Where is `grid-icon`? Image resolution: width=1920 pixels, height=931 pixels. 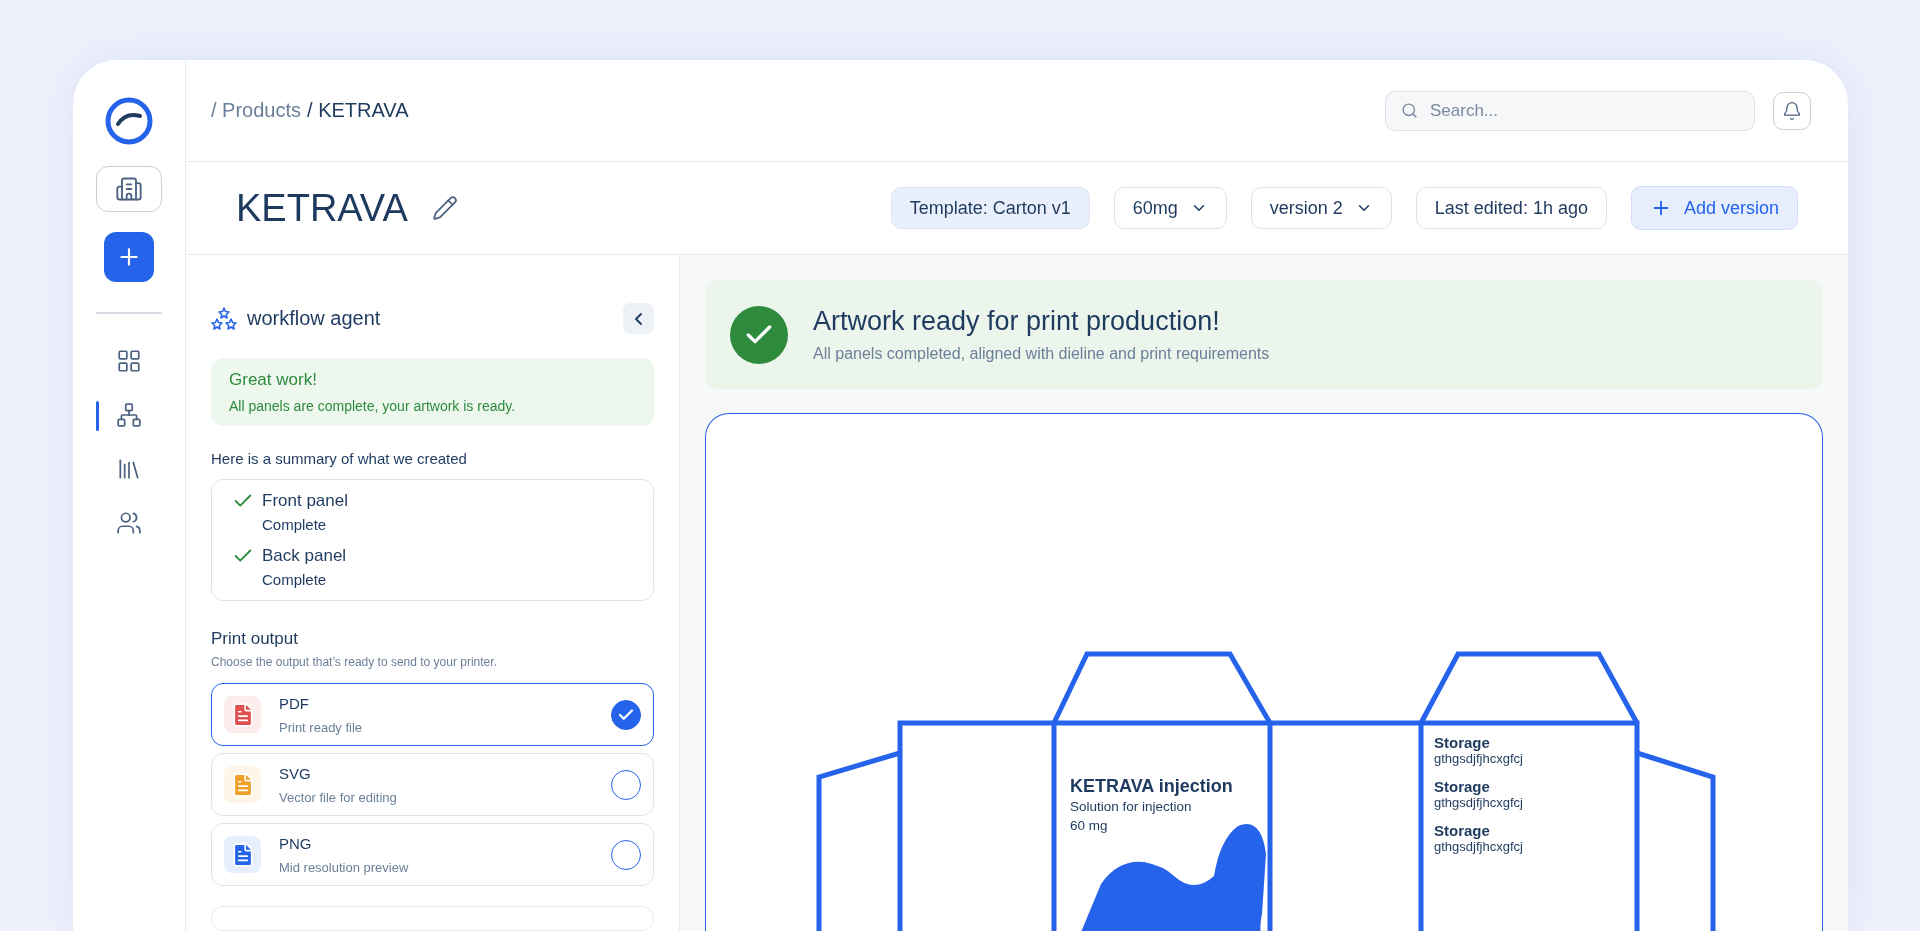
grid-icon is located at coordinates (129, 361).